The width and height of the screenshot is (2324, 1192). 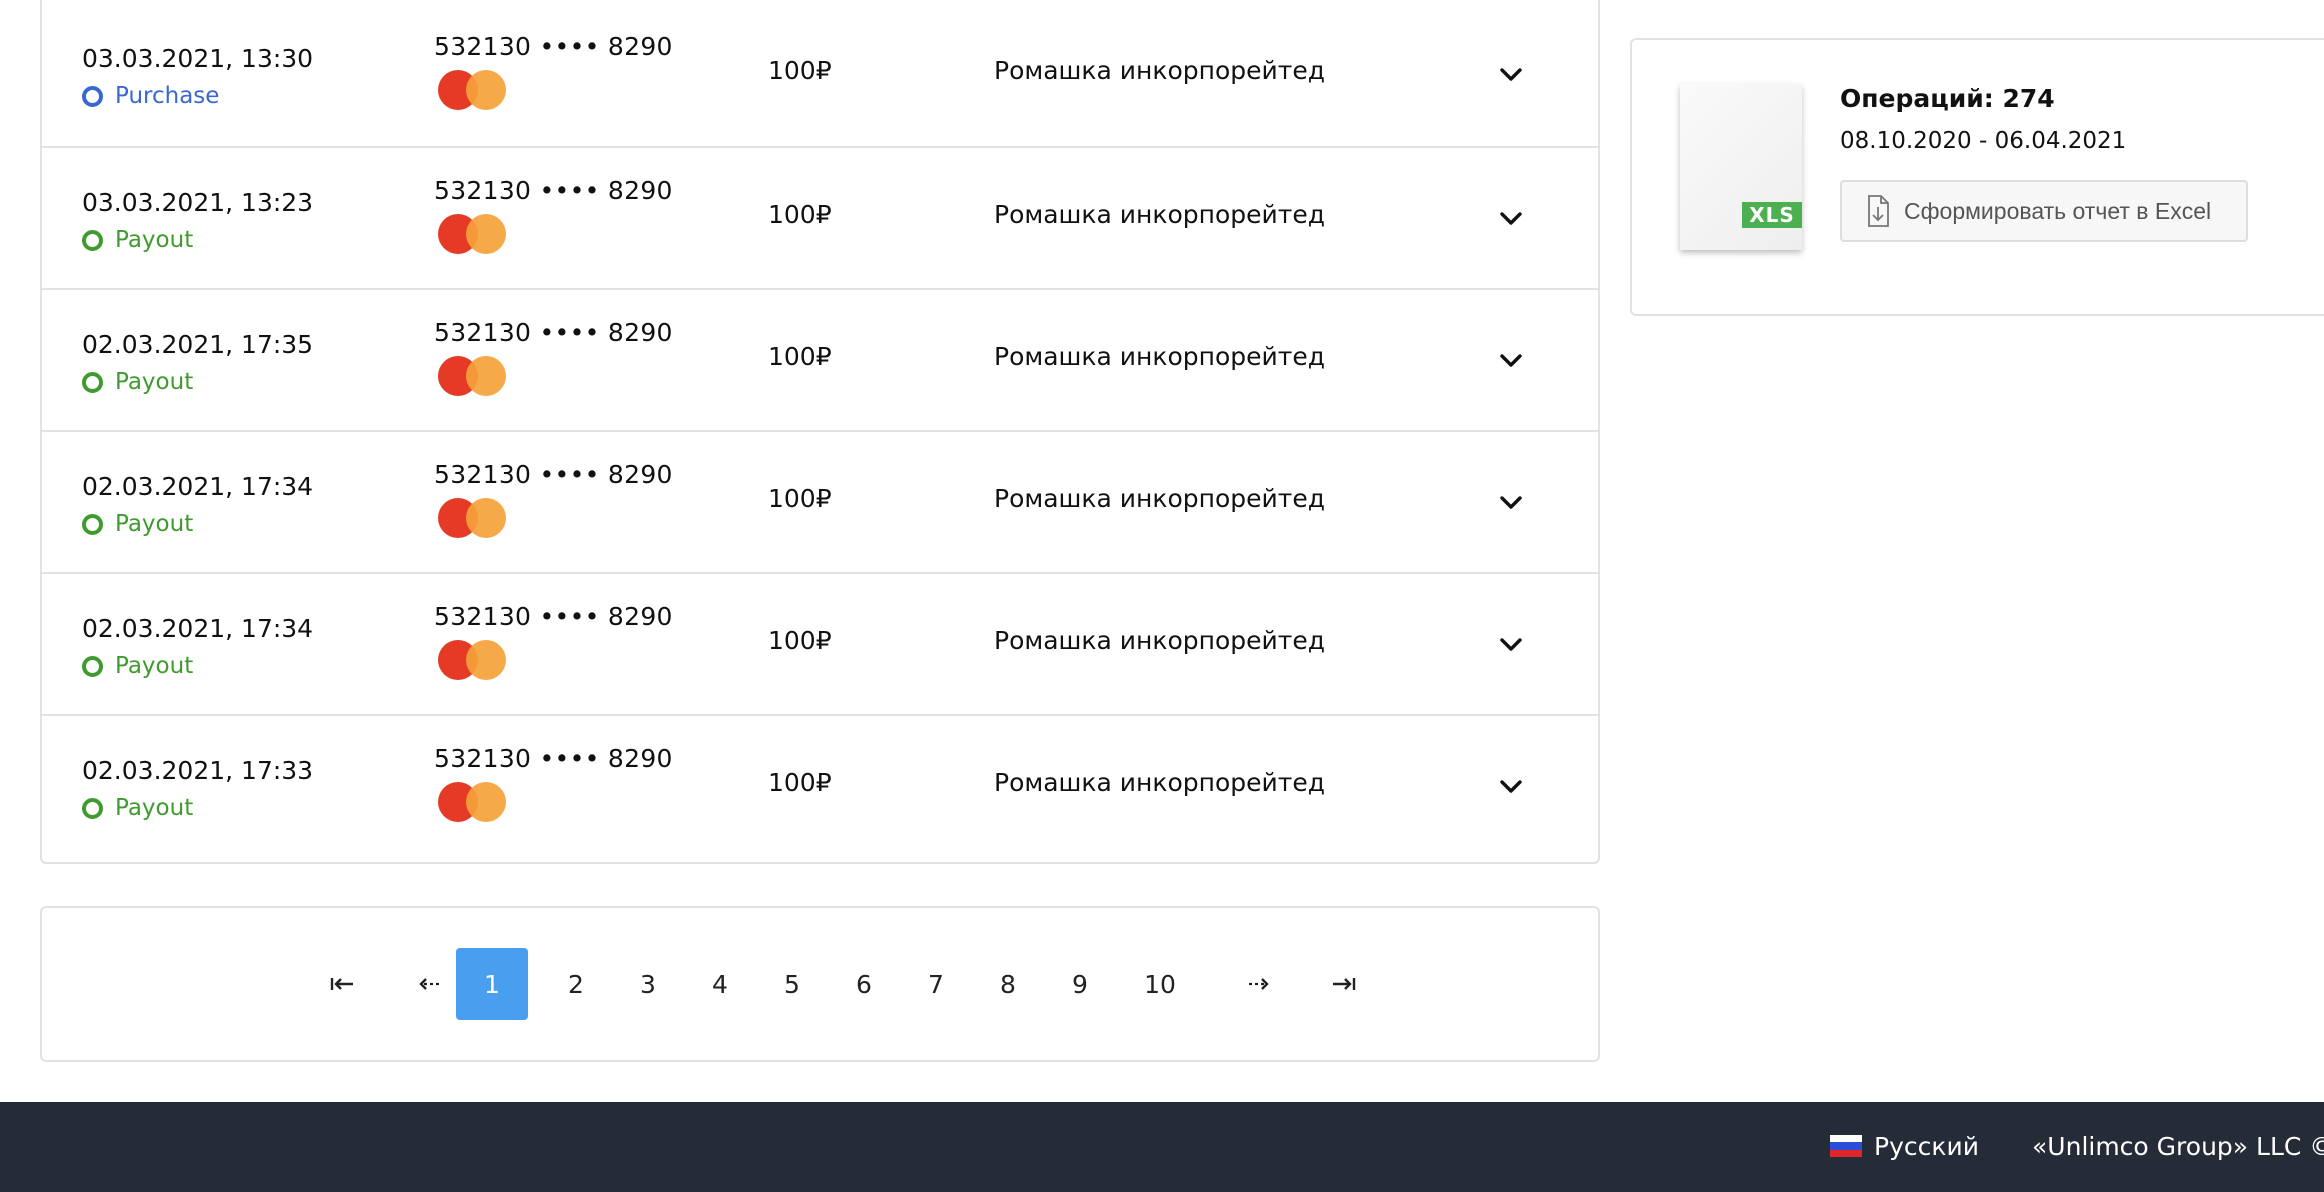 I want to click on transaction-status: Purchase, so click(x=150, y=96).